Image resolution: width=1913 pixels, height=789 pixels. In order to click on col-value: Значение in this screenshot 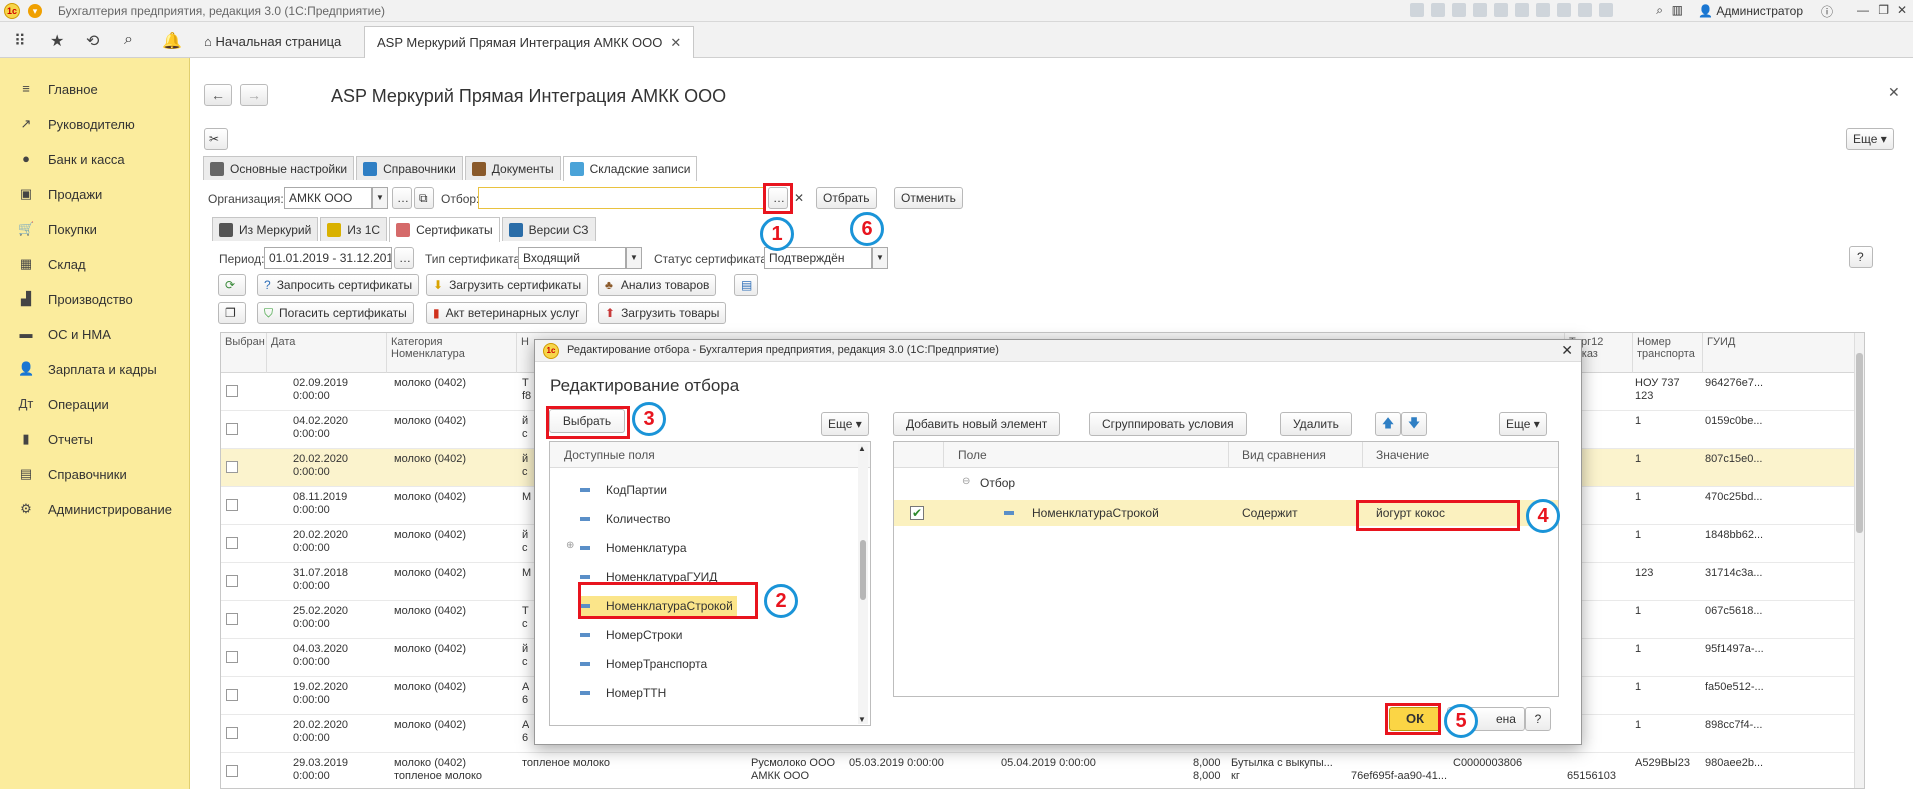, I will do `click(1402, 455)`.